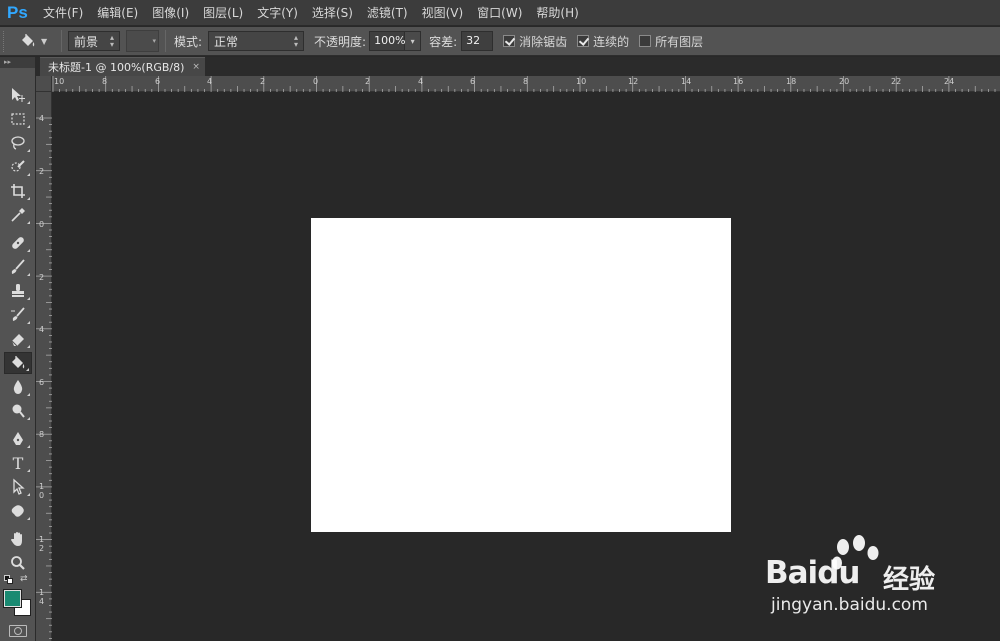 This screenshot has width=1000, height=641. Describe the element at coordinates (443, 13) in the screenshot. I see `menu-view: 视图(V)` at that location.